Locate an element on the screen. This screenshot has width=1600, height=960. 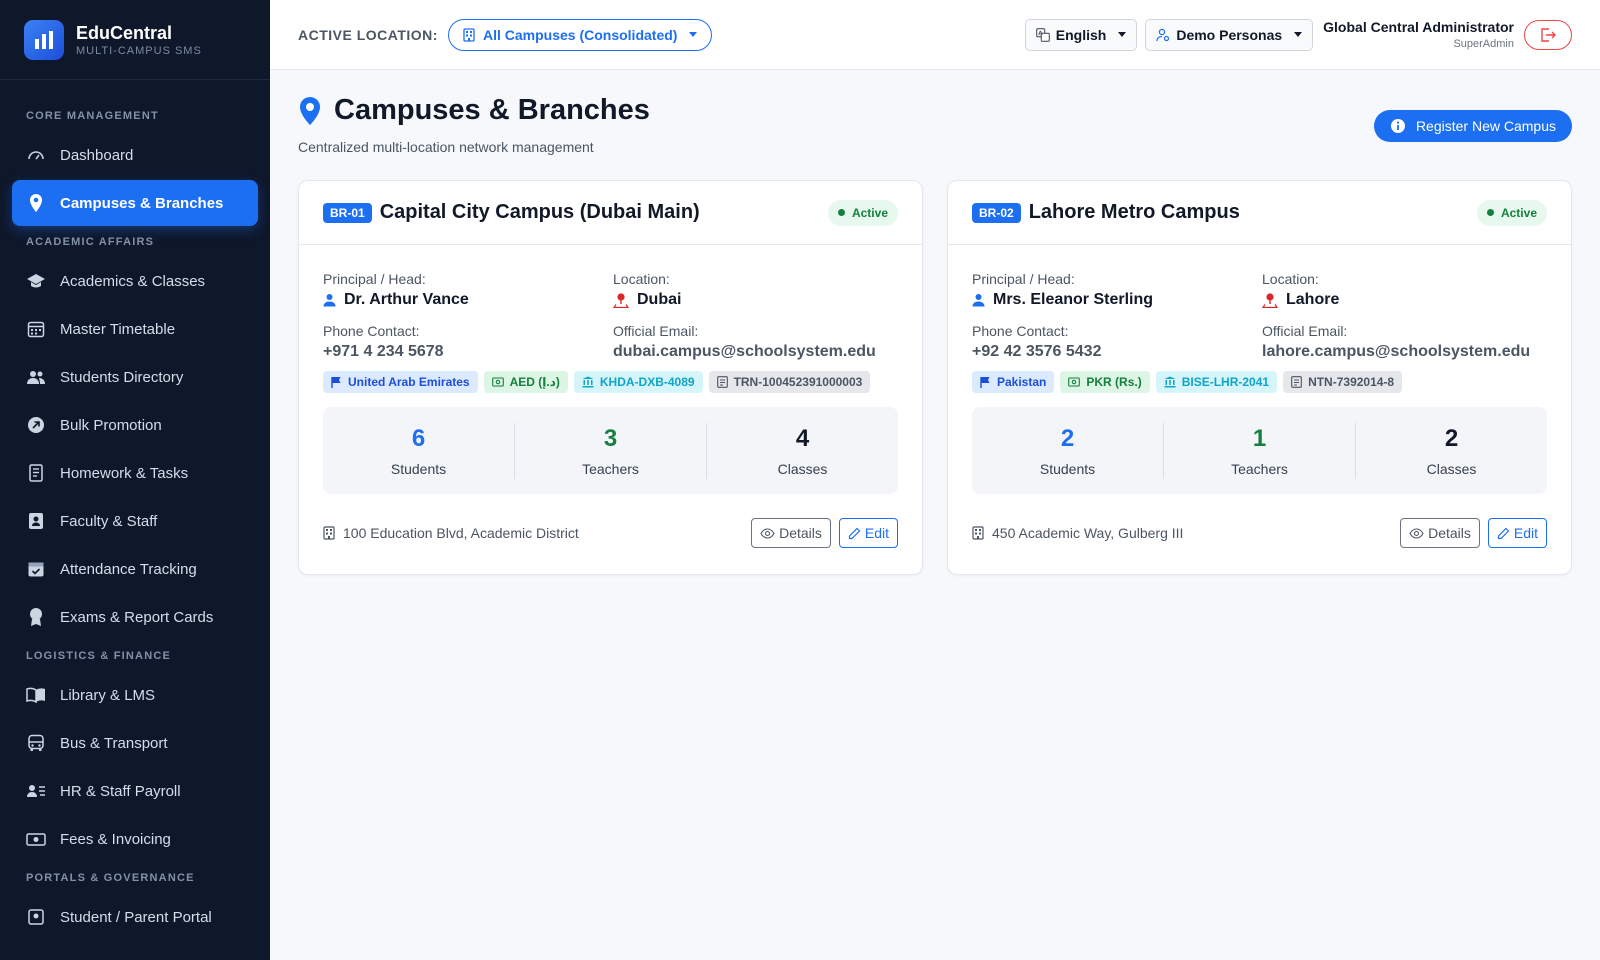
classes-label: Classes is located at coordinates (1451, 468).